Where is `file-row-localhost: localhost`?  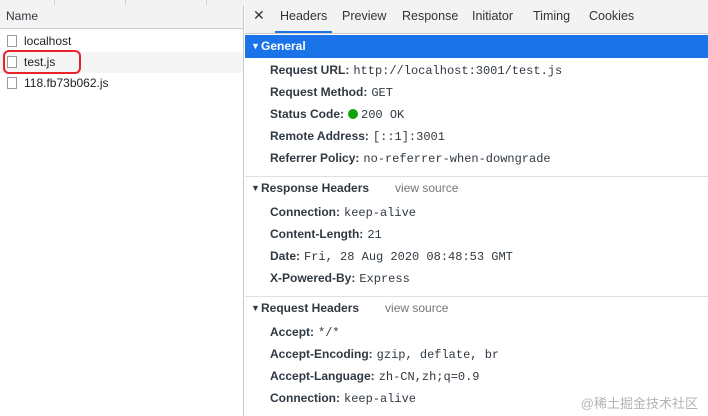
file-row-localhost: localhost is located at coordinates (121, 41).